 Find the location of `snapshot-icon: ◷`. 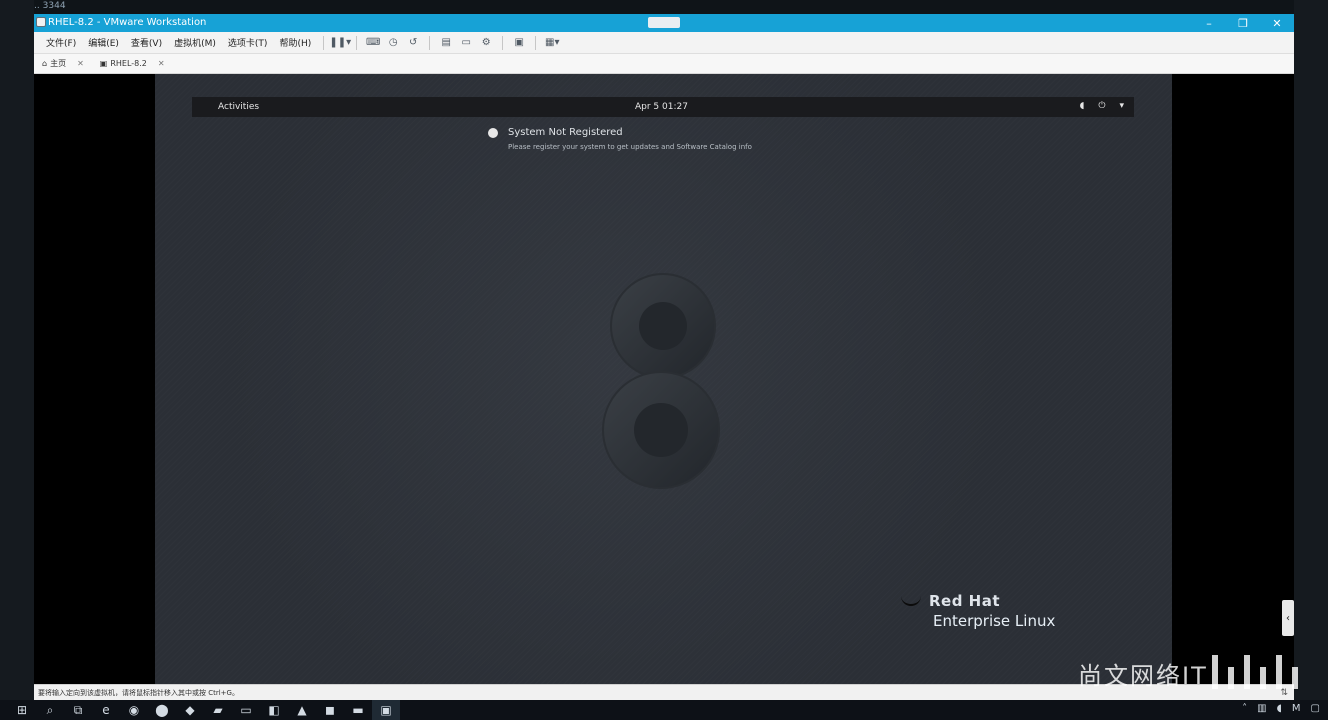

snapshot-icon: ◷ is located at coordinates (393, 43).